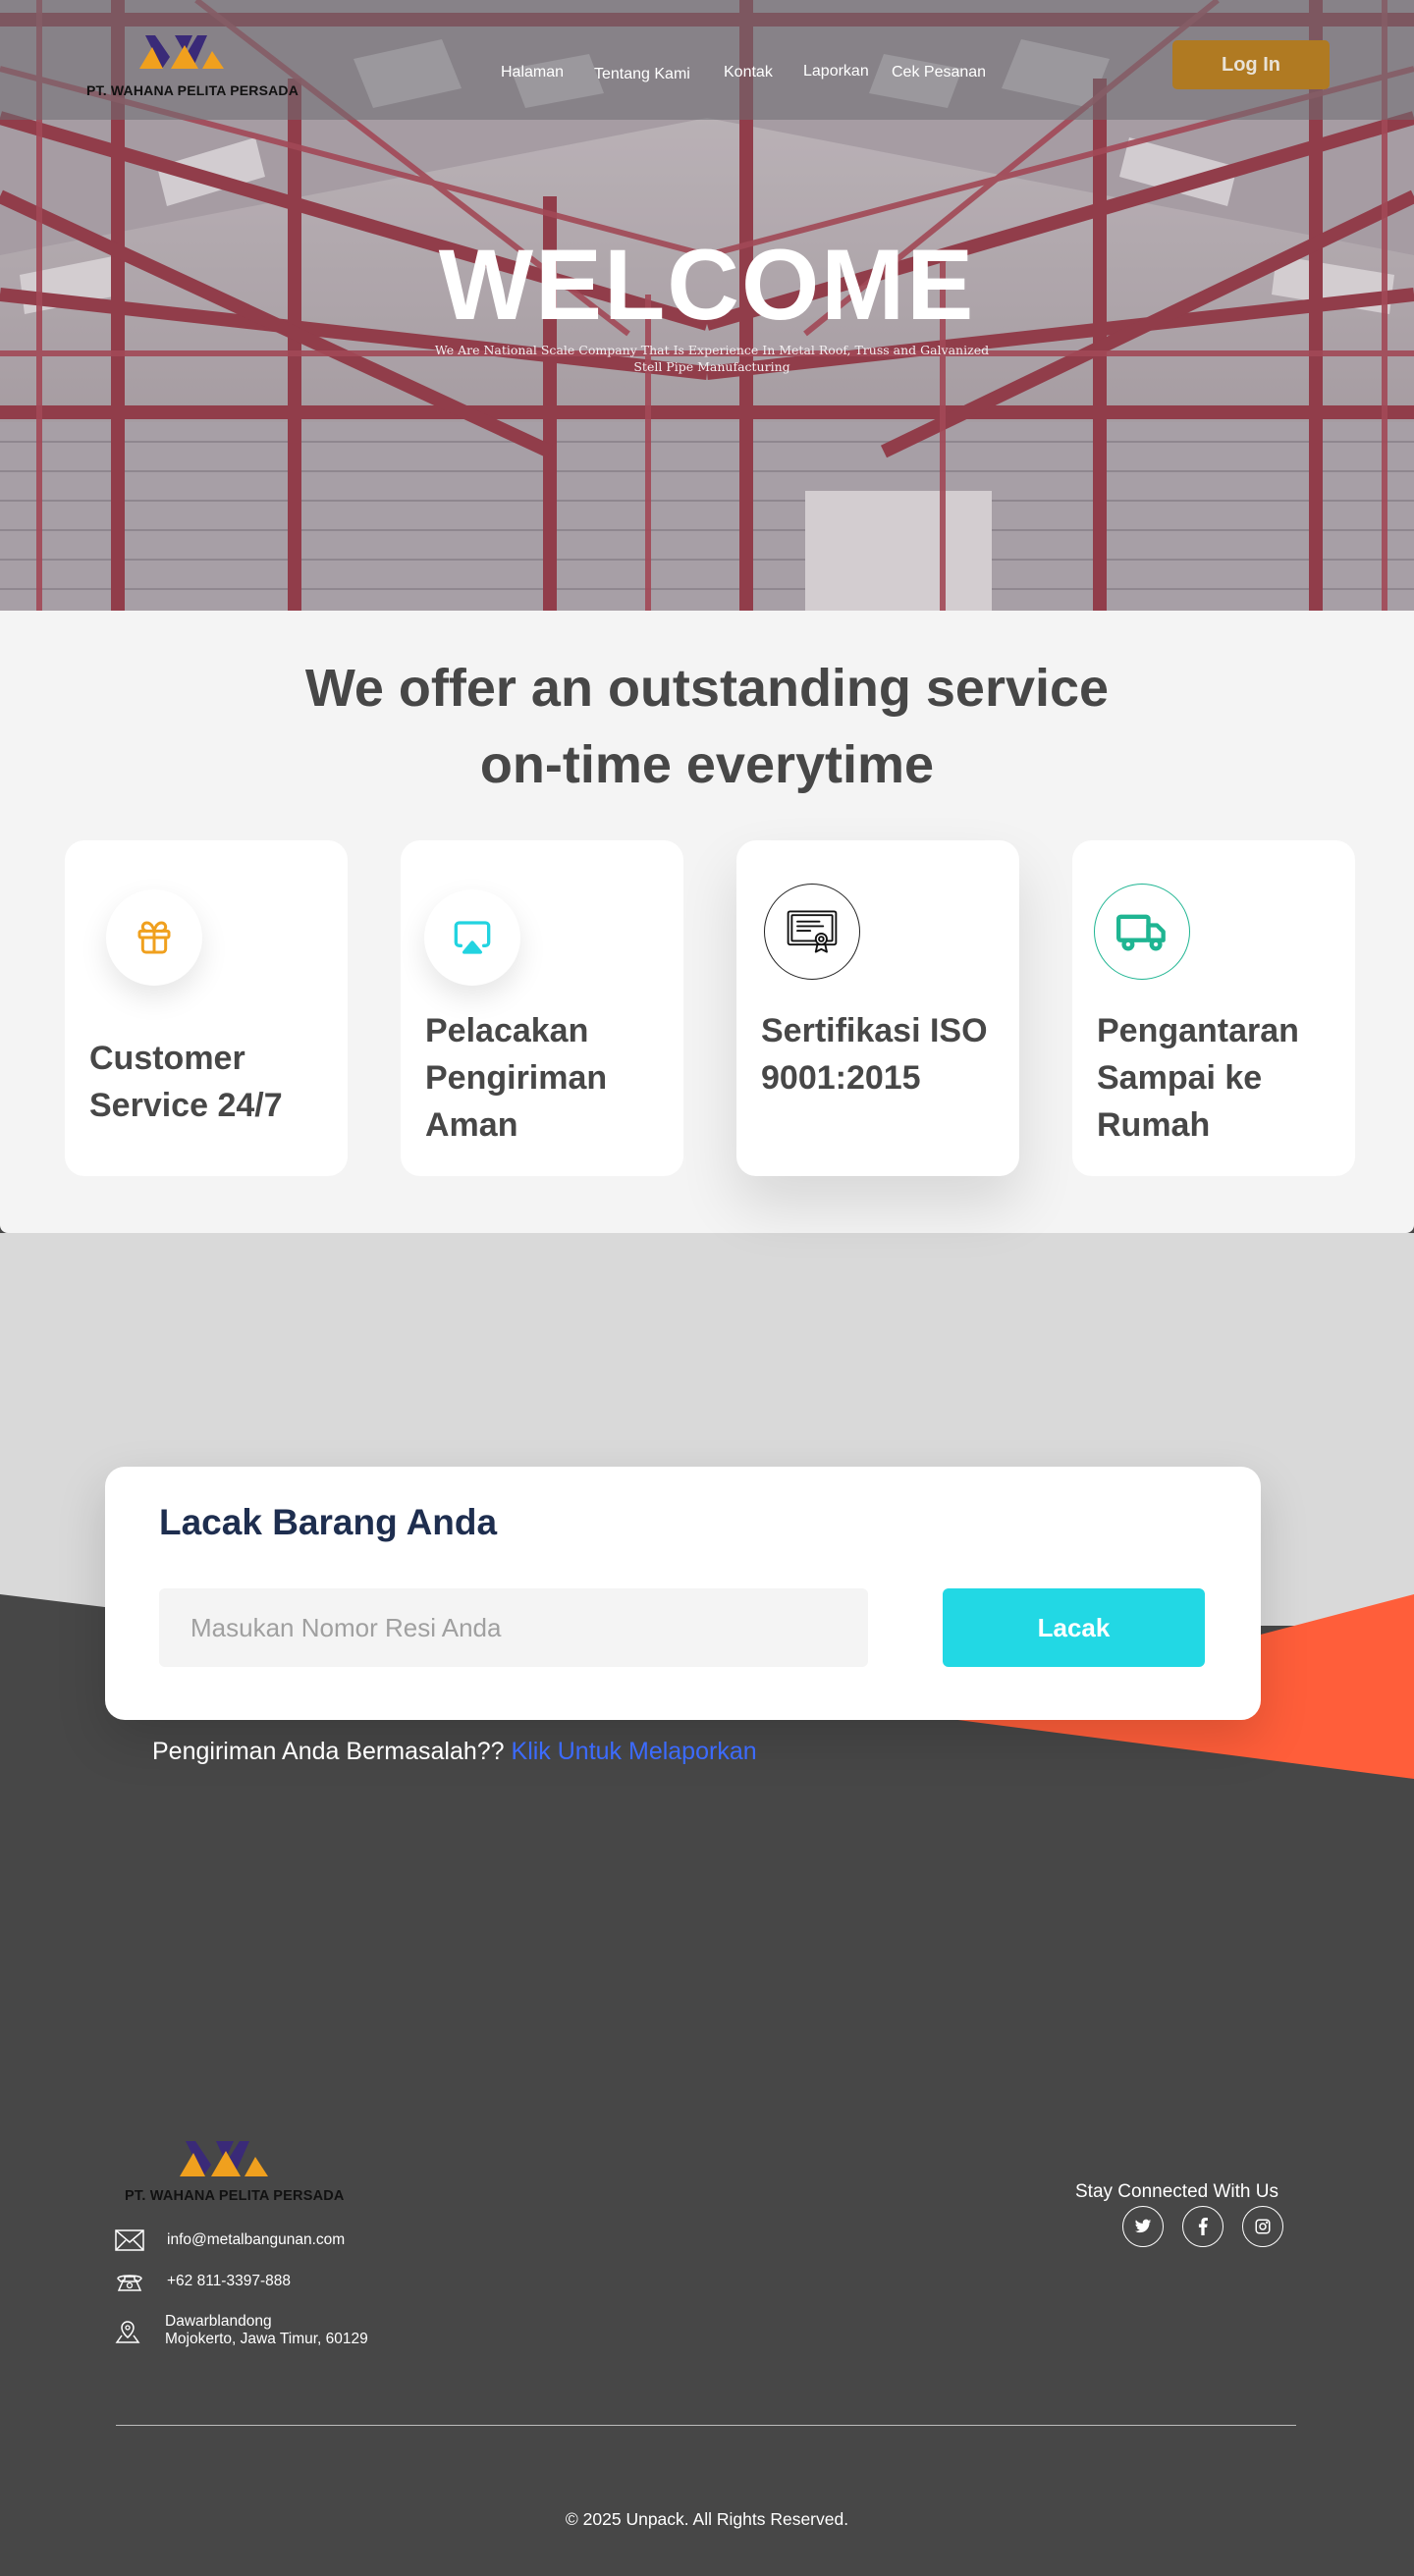 The image size is (1414, 2576). What do you see at coordinates (874, 1054) in the screenshot?
I see `card-title: Sertifikasi ISO 9001:2015` at bounding box center [874, 1054].